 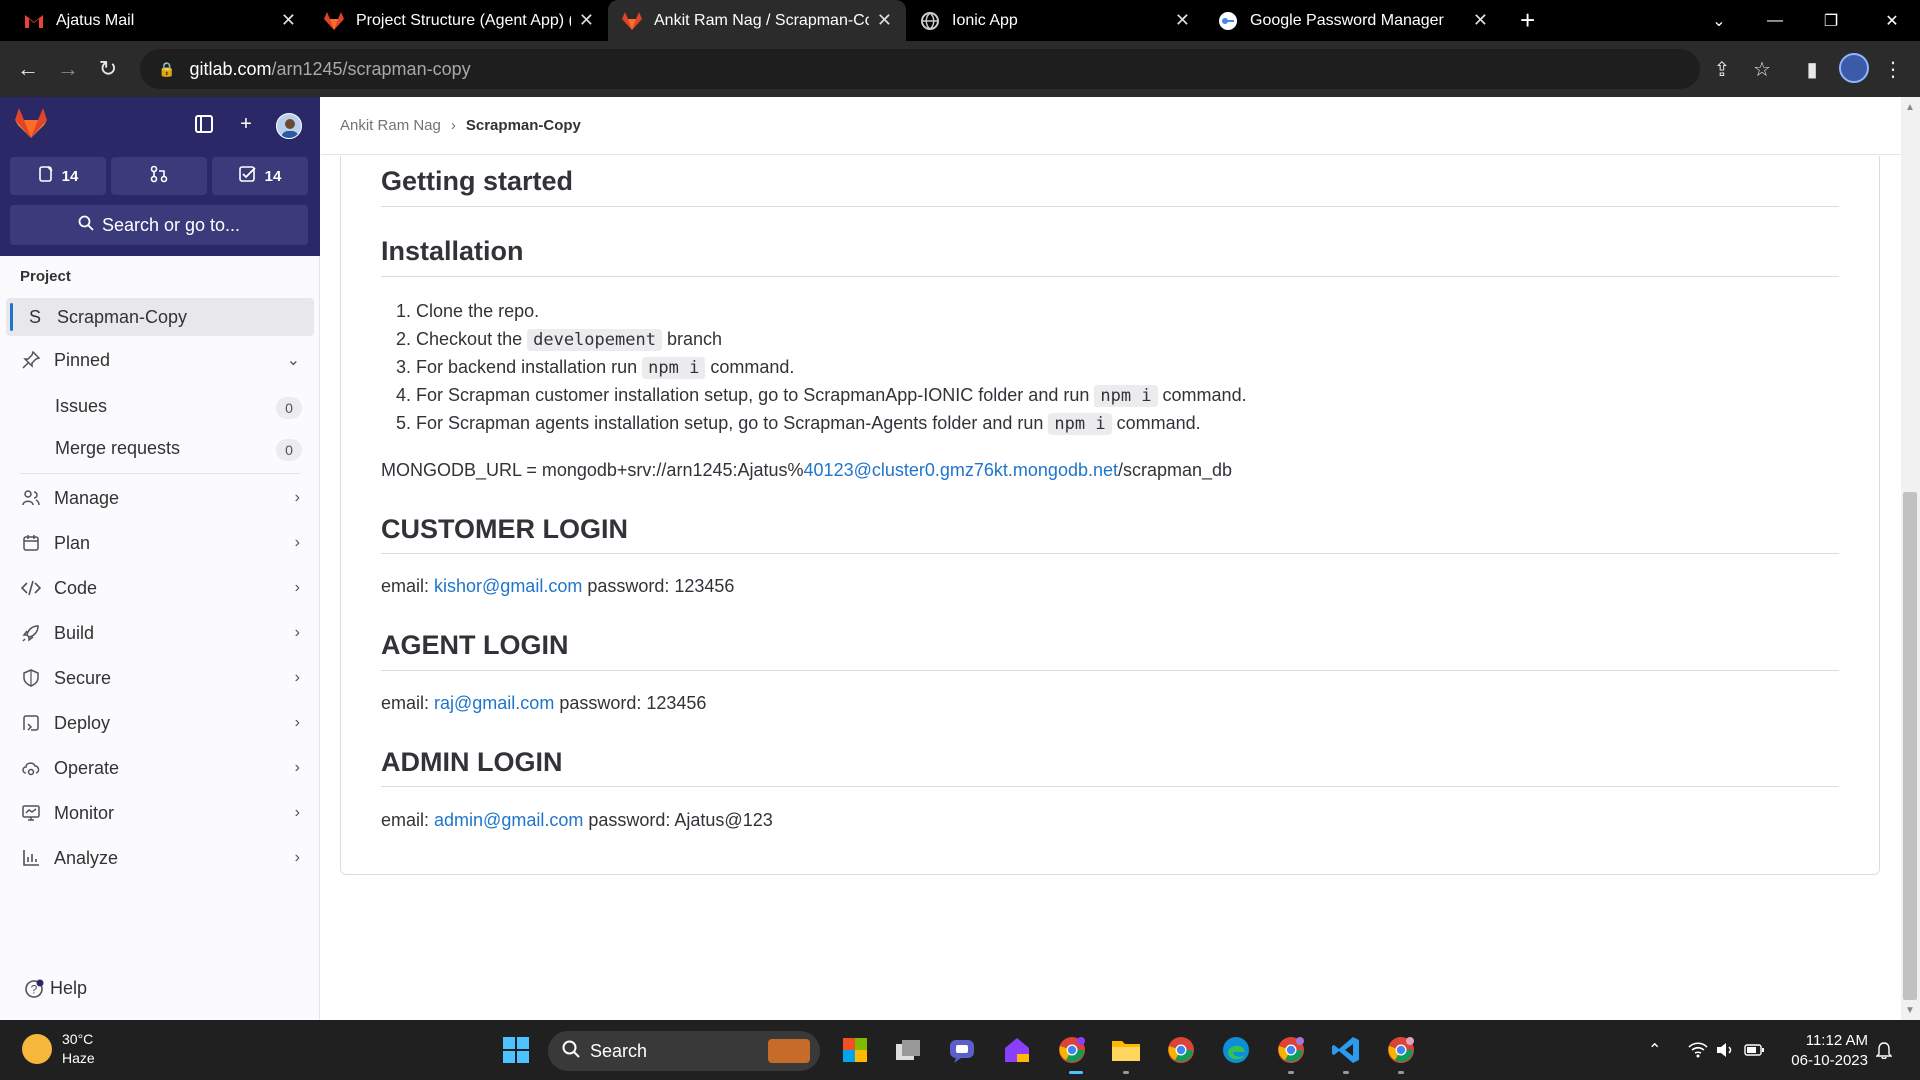 I want to click on customer-email-link: kishor@gmail.com, so click(x=508, y=586).